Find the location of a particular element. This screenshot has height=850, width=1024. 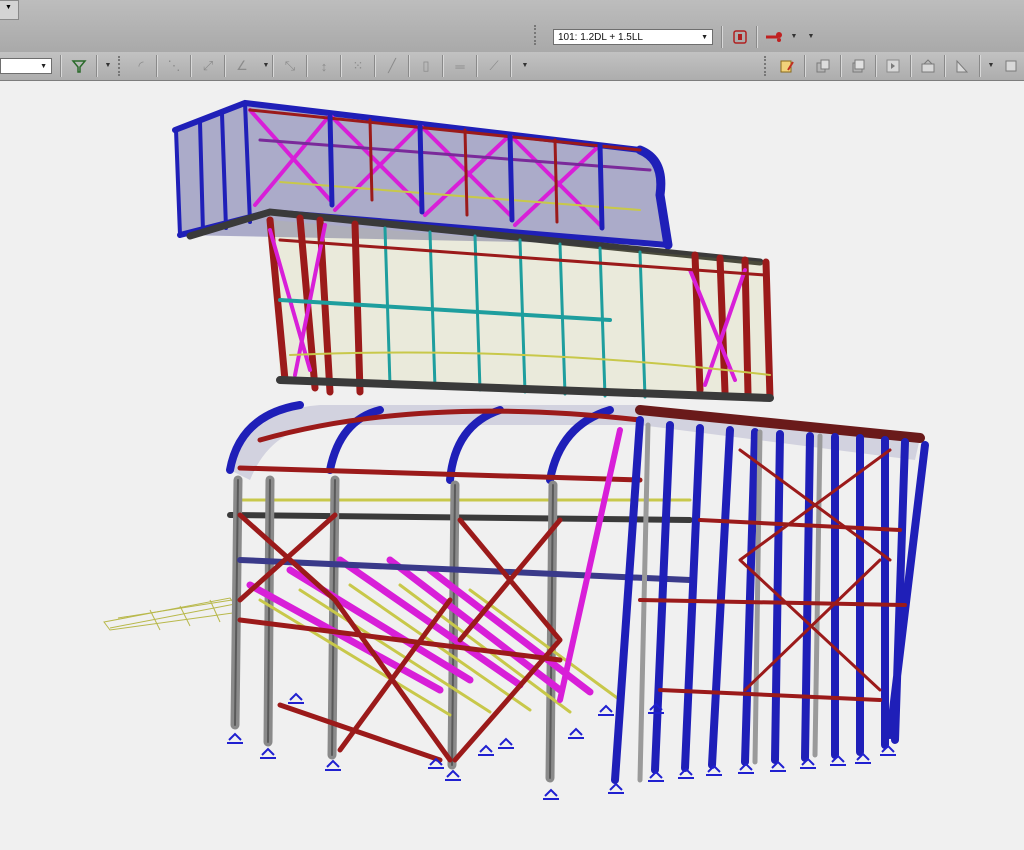

display-loads-icon is located at coordinates (740, 37).